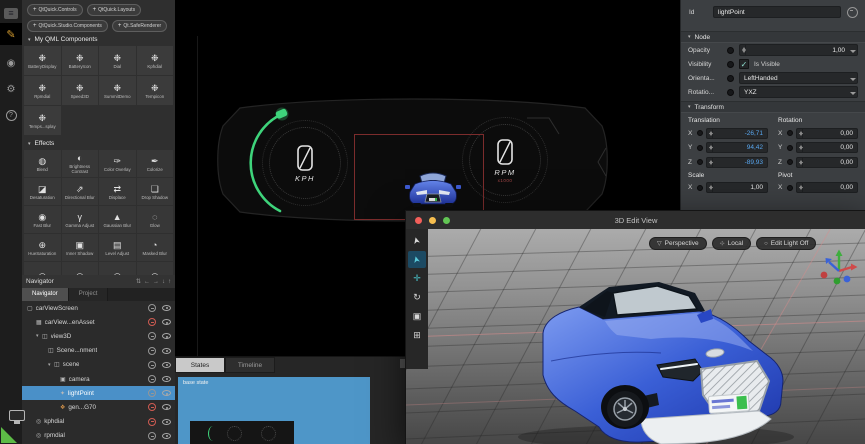 The width and height of the screenshot is (865, 444). I want to click on minimize-icon, so click(432, 220).